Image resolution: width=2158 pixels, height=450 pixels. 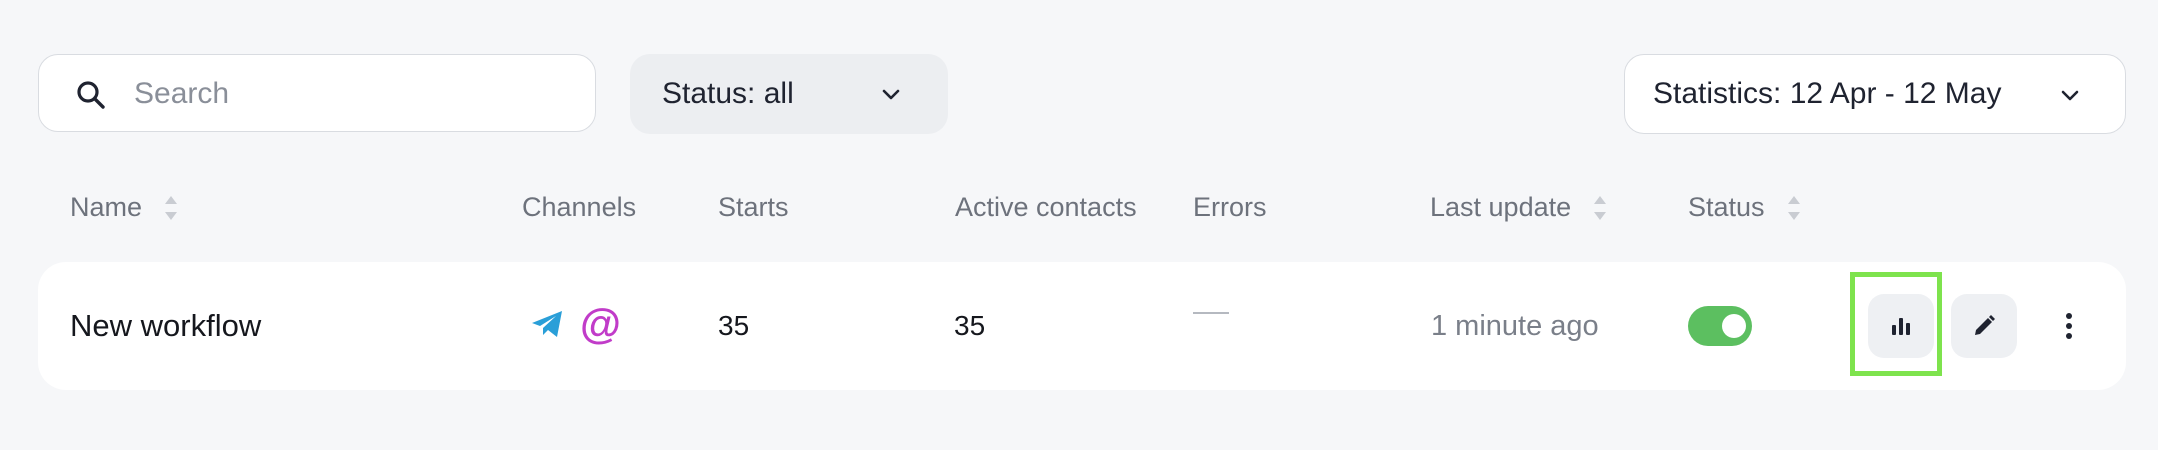 I want to click on status-toggle, so click(x=1720, y=326).